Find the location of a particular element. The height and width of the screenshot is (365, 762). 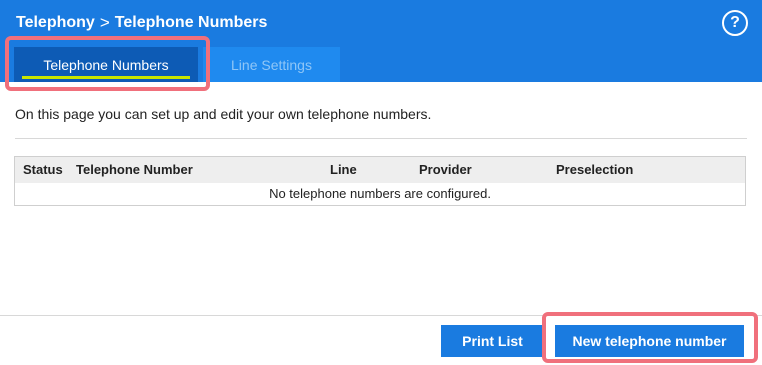

breadcrumb: Telephony > Telephone Numbers is located at coordinates (141, 23).